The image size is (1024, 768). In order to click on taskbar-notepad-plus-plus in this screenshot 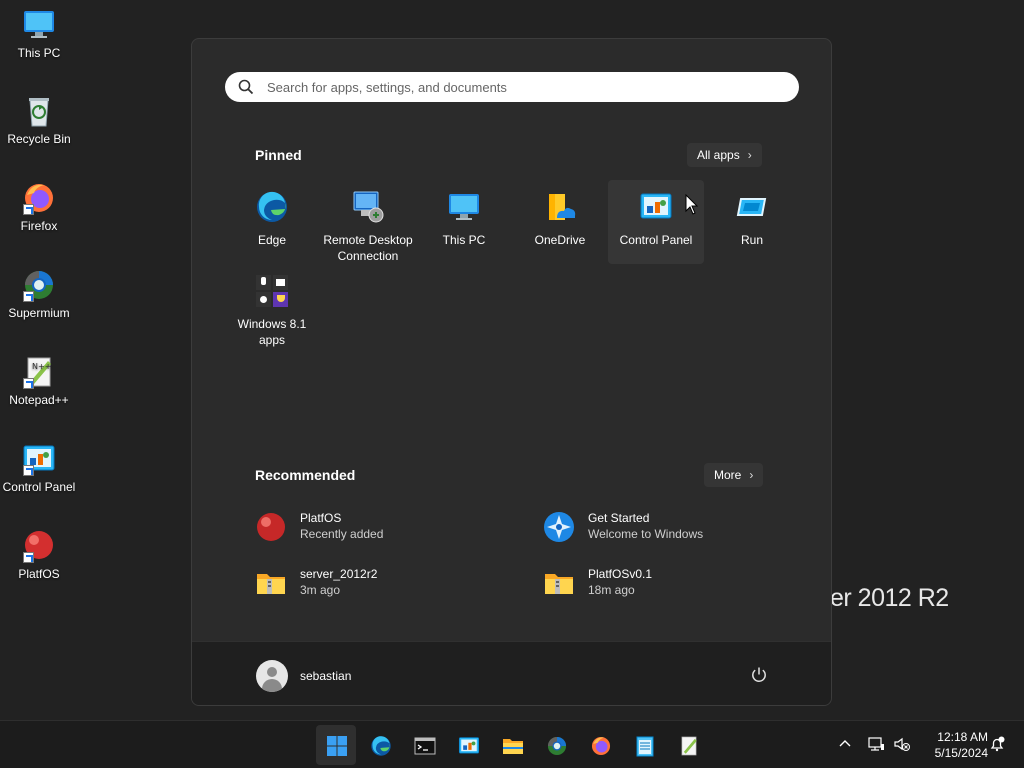, I will do `click(688, 745)`.